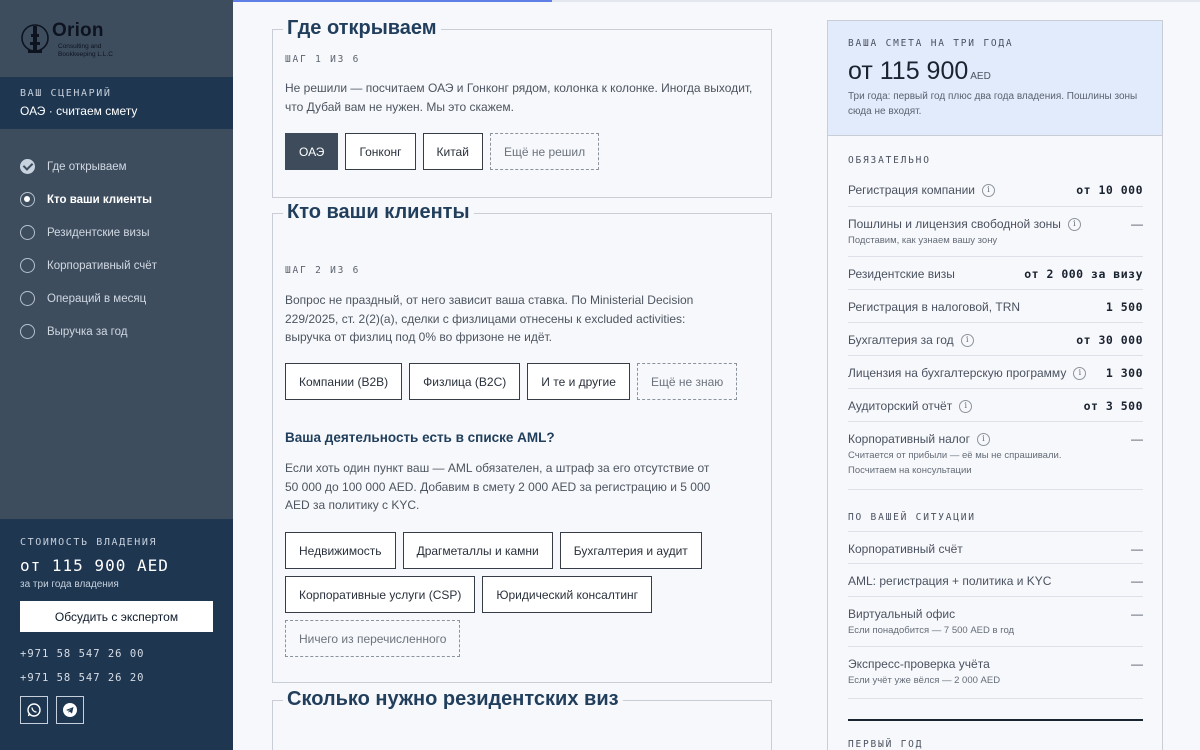 This screenshot has width=1200, height=750. What do you see at coordinates (919, 664) in the screenshot?
I see `cost-row-name: Экспресс-проверка учёта` at bounding box center [919, 664].